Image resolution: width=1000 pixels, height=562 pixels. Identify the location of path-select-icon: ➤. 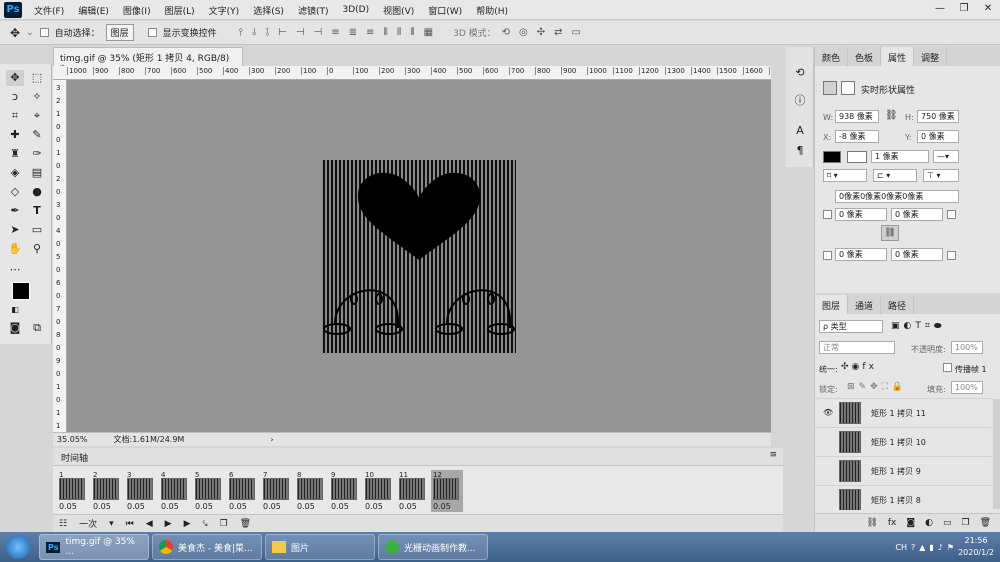
(15, 230).